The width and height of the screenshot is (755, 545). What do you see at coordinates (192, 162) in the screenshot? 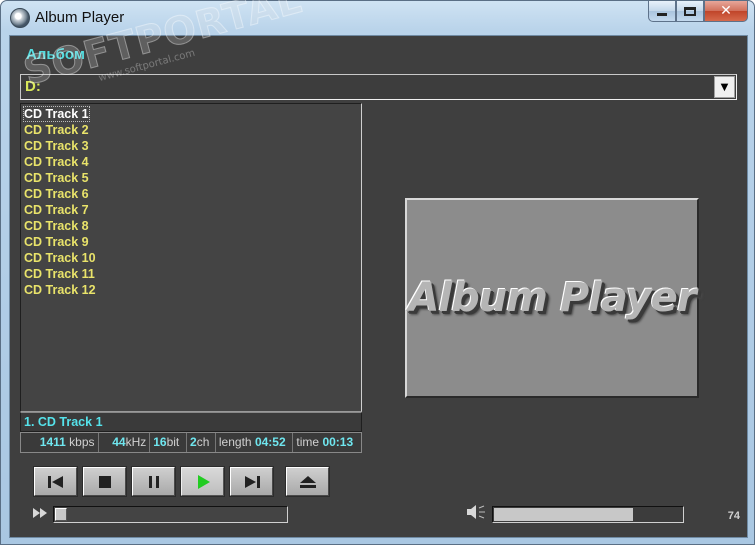
I see `track-list-item: CD Track 4` at bounding box center [192, 162].